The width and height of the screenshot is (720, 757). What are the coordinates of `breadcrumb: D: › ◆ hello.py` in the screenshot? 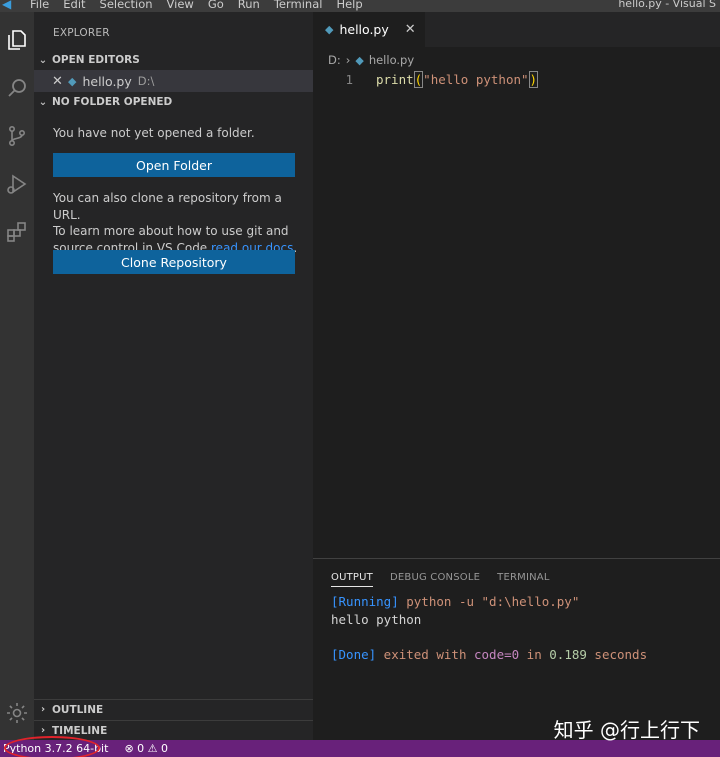 It's located at (371, 60).